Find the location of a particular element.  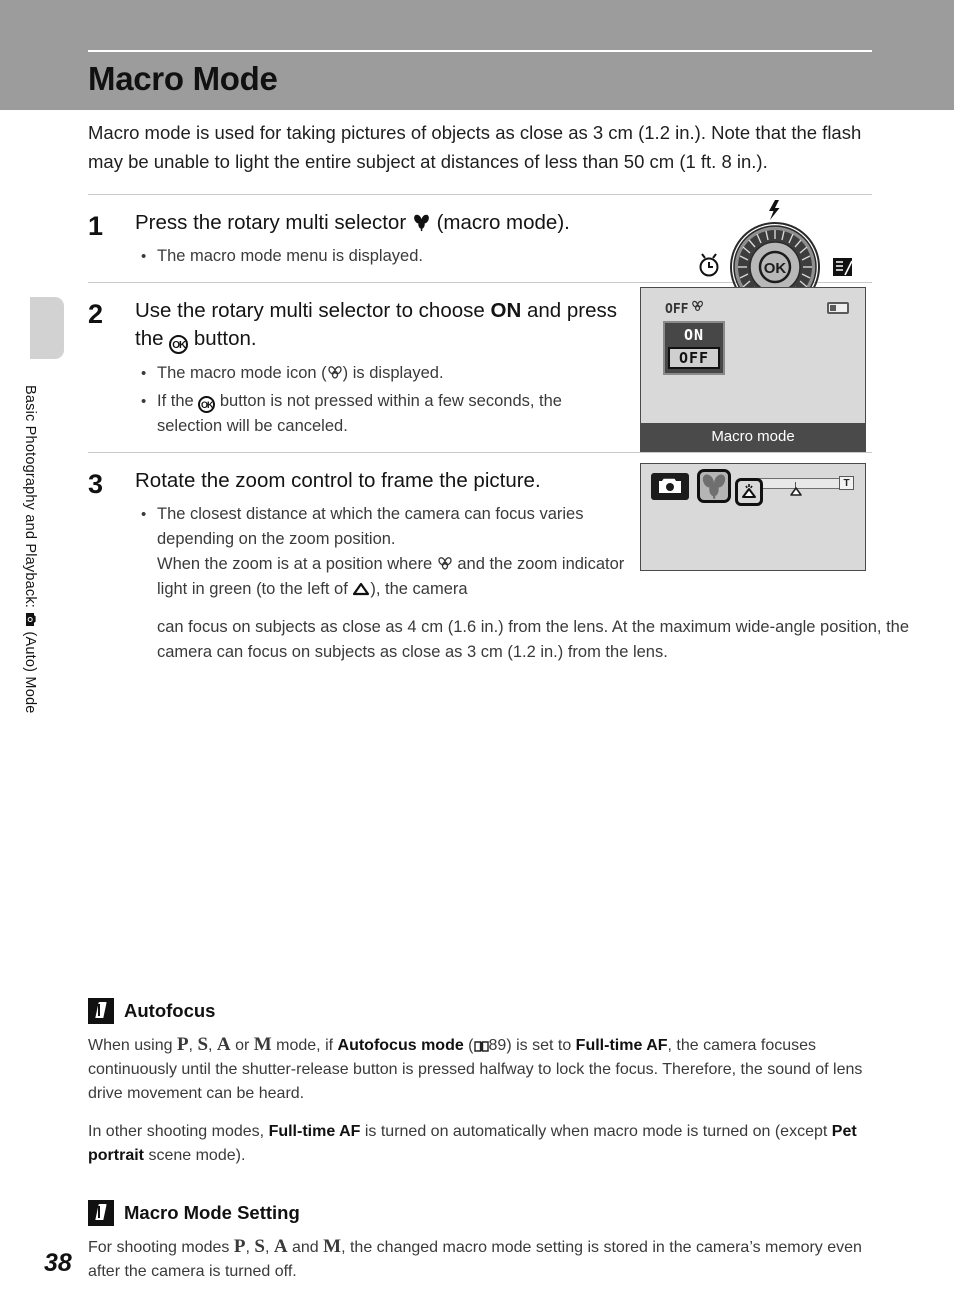

step-3-bullet-line2-pre: When the zoom is at a position where is located at coordinates (295, 564).